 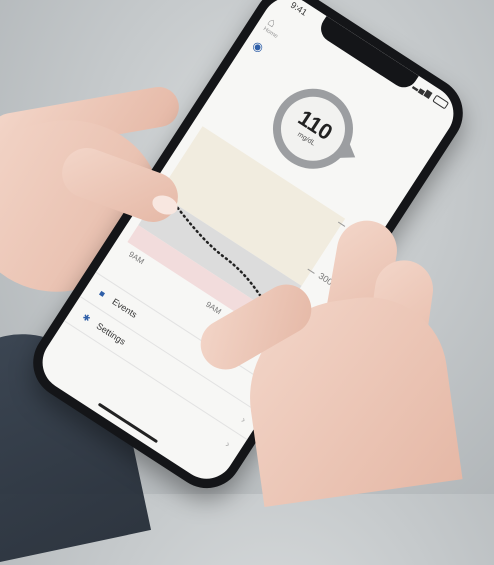 What do you see at coordinates (280, 30) in the screenshot?
I see `nav-home: ⌂ Home` at bounding box center [280, 30].